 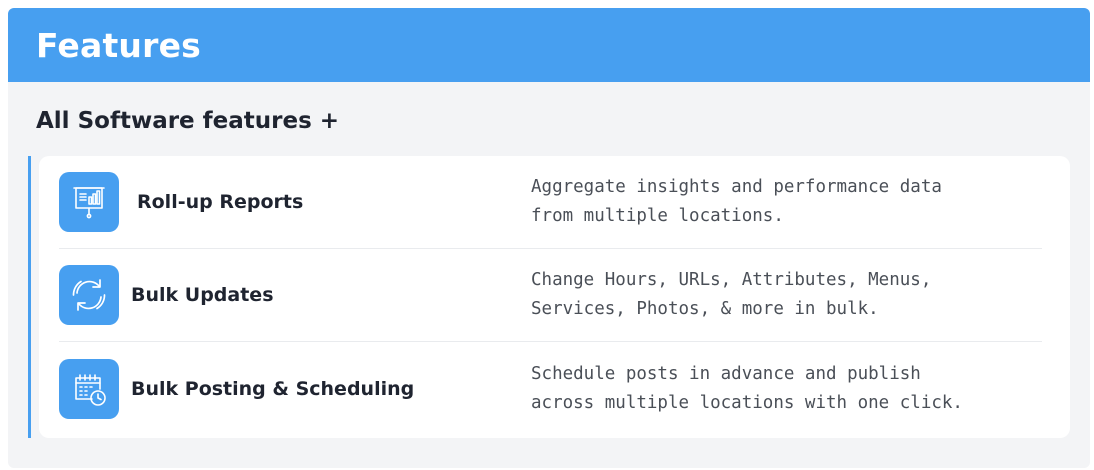 I want to click on page-title: Features, so click(x=119, y=45).